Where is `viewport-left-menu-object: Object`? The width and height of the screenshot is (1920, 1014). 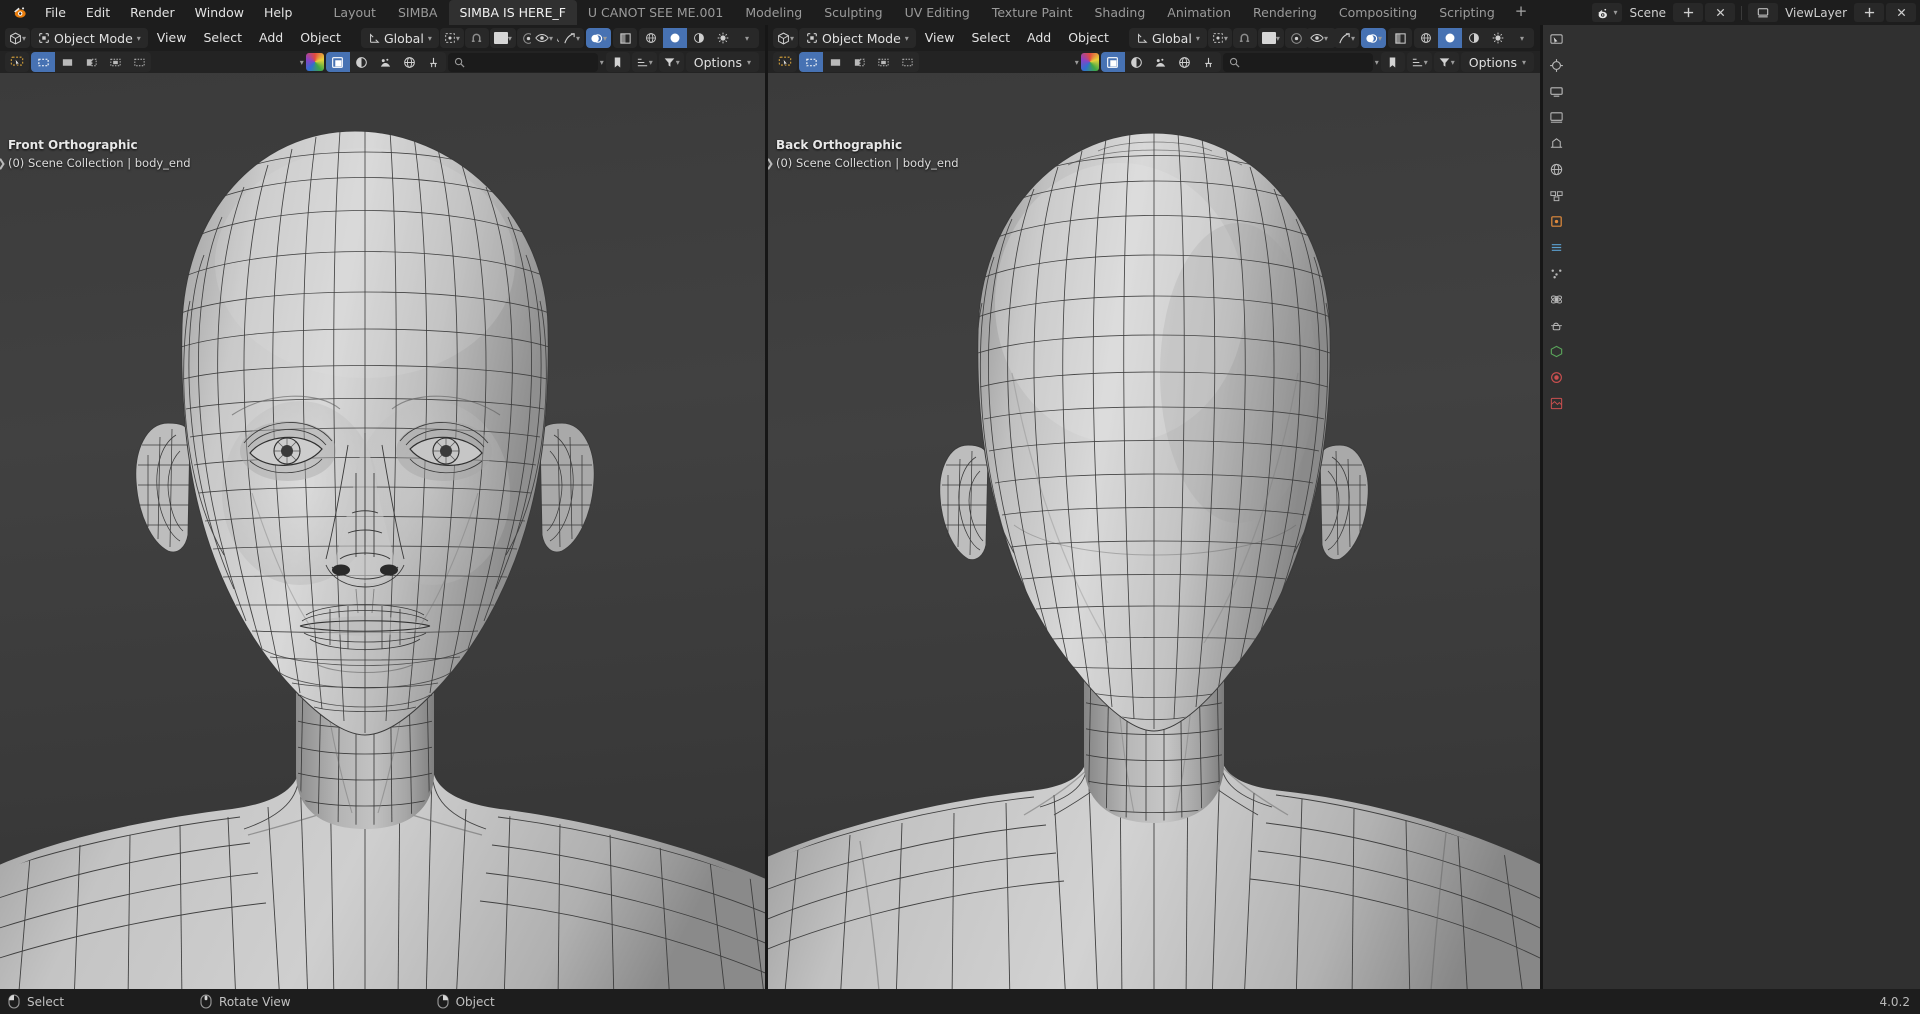 viewport-left-menu-object: Object is located at coordinates (320, 38).